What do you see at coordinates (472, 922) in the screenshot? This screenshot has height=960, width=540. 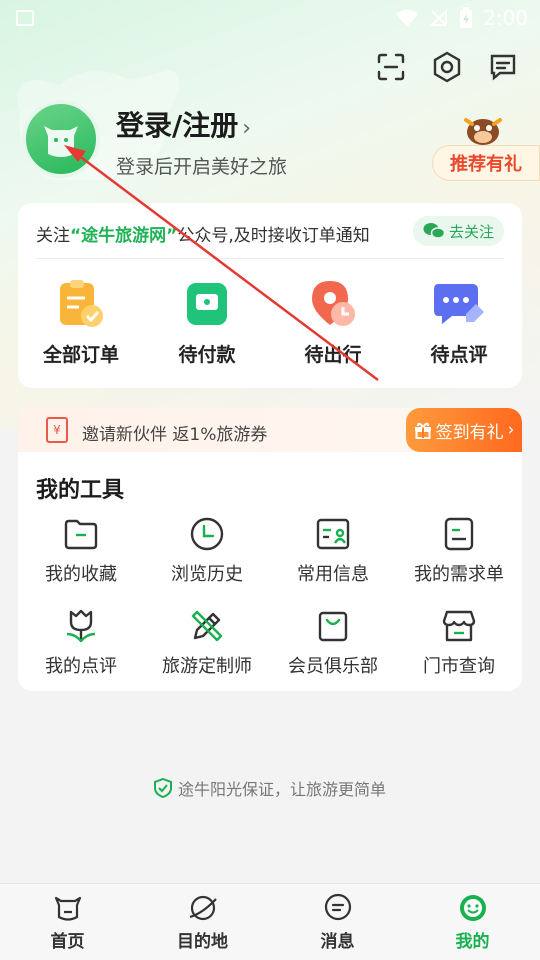 I see `nav-mine: 我的` at bounding box center [472, 922].